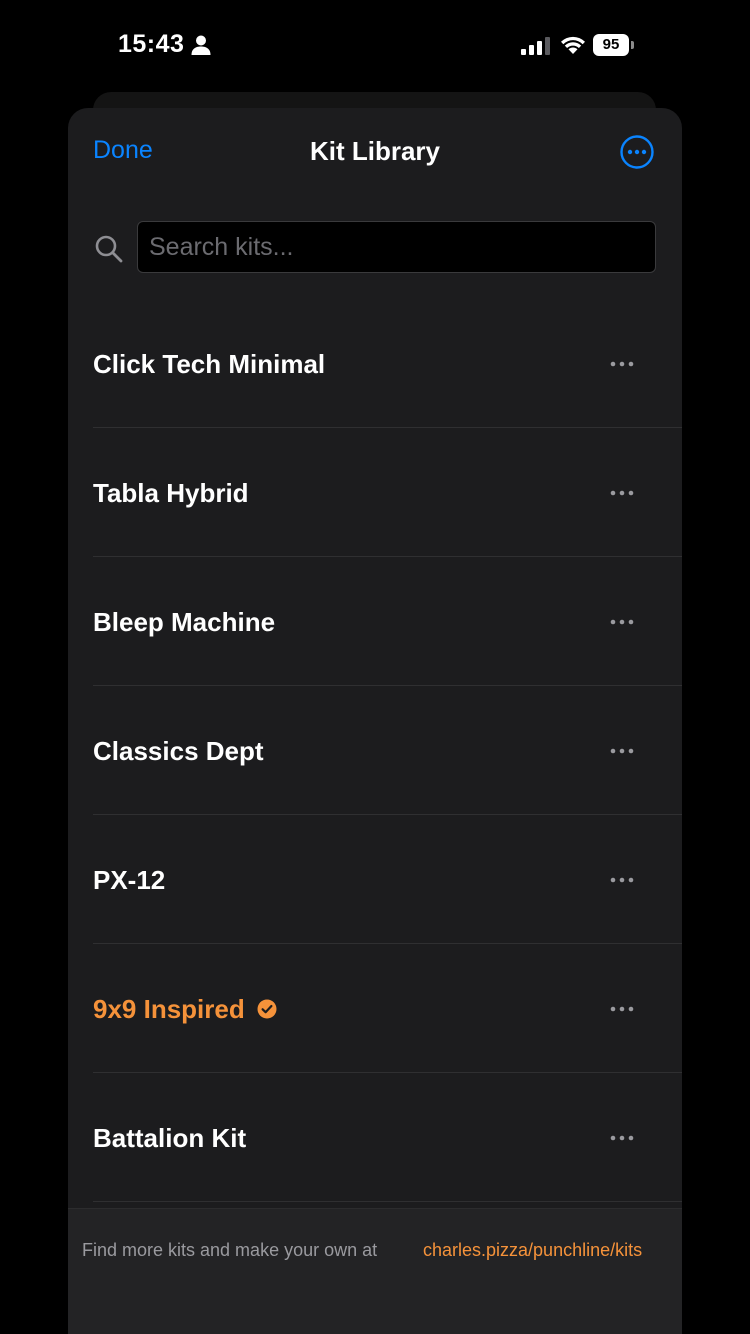  I want to click on kit-row: Classics Dept, so click(387, 750).